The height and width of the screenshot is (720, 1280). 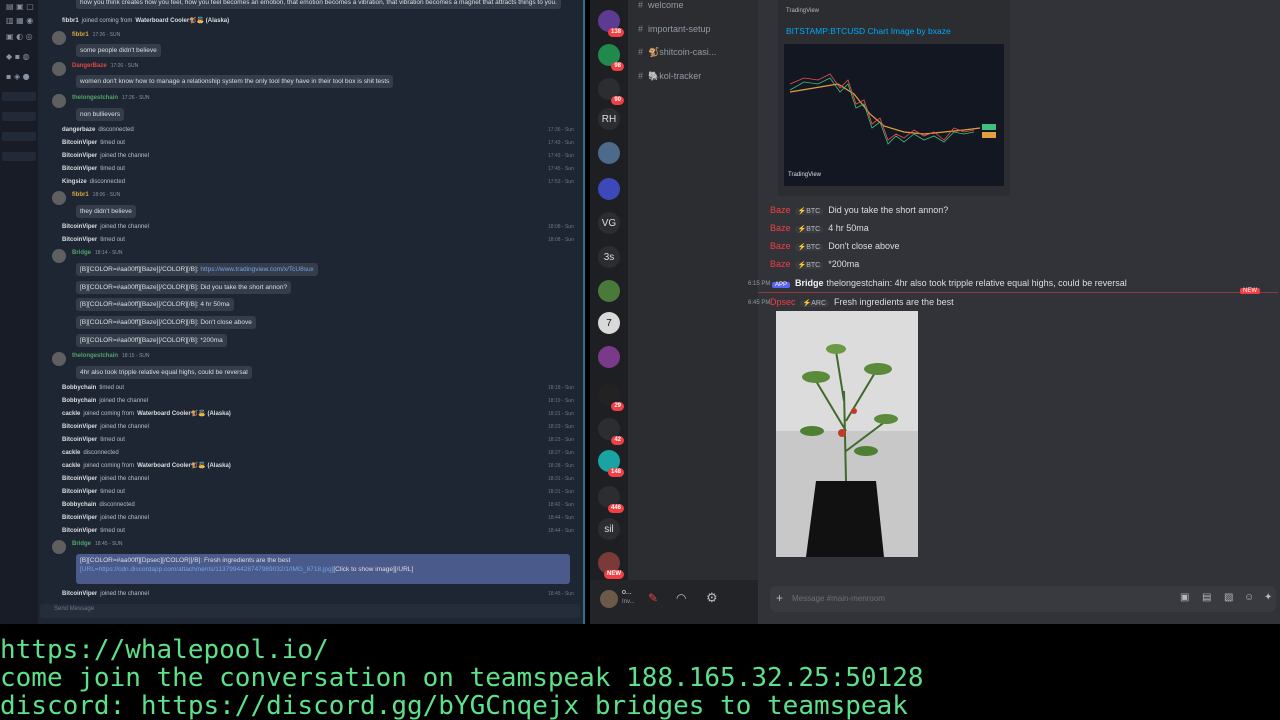 What do you see at coordinates (97, 253) in the screenshot?
I see `author-name: Bridge 18:14 - SUN` at bounding box center [97, 253].